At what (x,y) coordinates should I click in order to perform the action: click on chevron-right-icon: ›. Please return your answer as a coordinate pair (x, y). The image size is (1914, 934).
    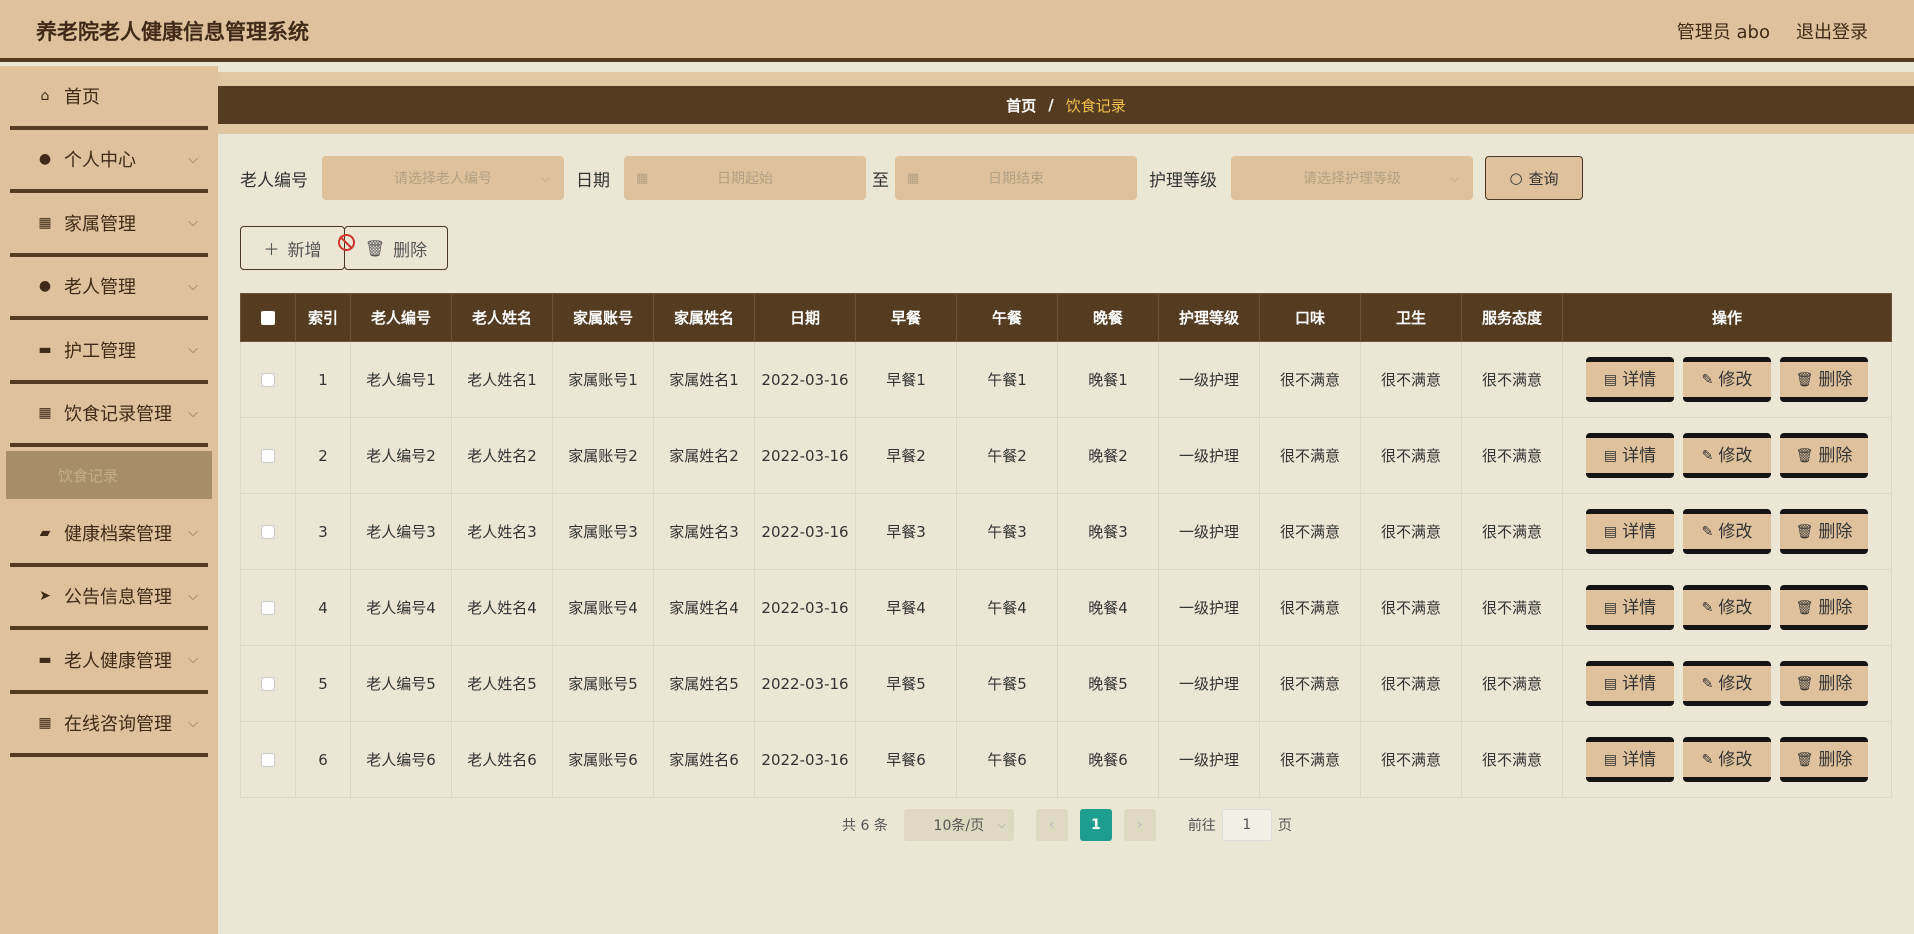
    Looking at the image, I should click on (1140, 825).